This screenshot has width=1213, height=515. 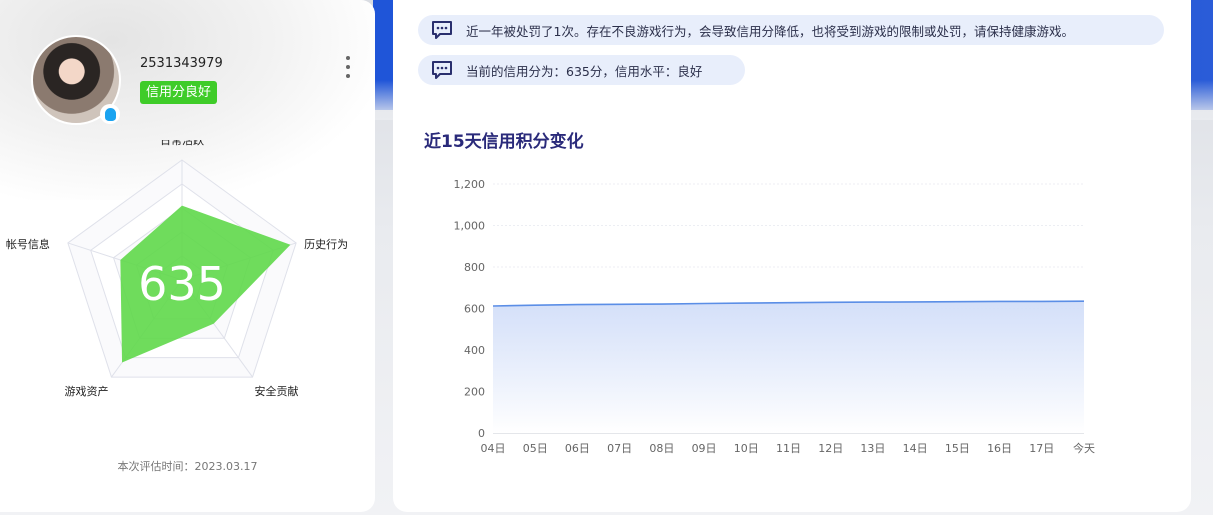 What do you see at coordinates (326, 244) in the screenshot?
I see `radar-axis-label: 历史行为` at bounding box center [326, 244].